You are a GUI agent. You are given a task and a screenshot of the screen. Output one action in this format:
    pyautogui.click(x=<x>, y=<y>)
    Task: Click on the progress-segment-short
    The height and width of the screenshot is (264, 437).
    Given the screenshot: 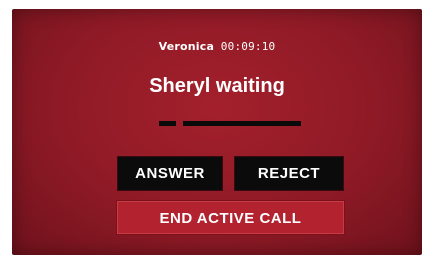 What is the action you would take?
    pyautogui.click(x=167, y=123)
    